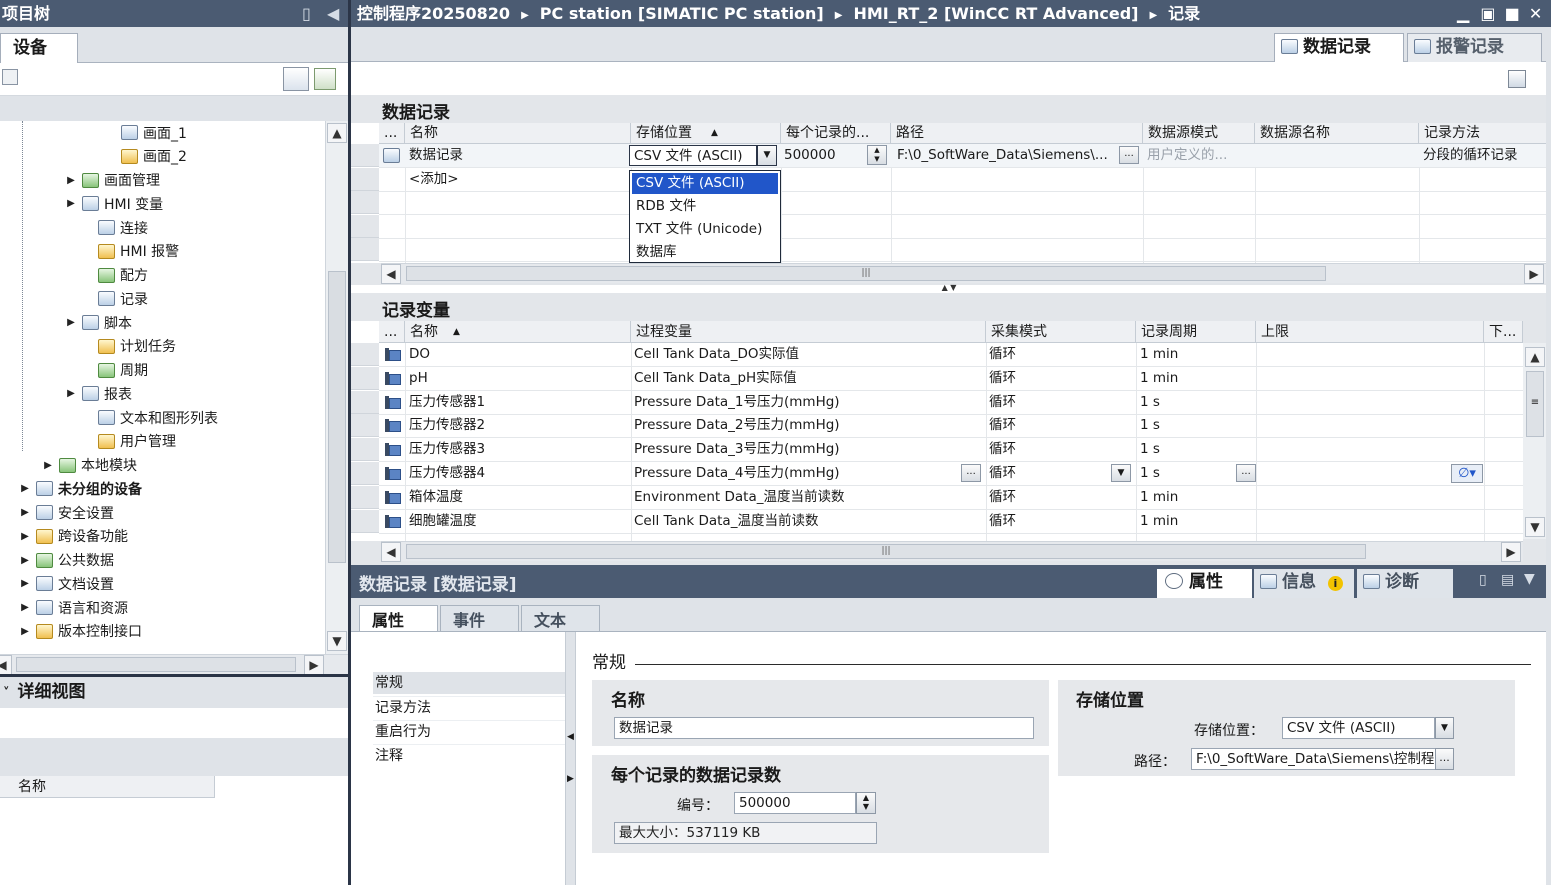 The height and width of the screenshot is (885, 1551). I want to click on tree-item: ▶ 本地模块, so click(90, 465).